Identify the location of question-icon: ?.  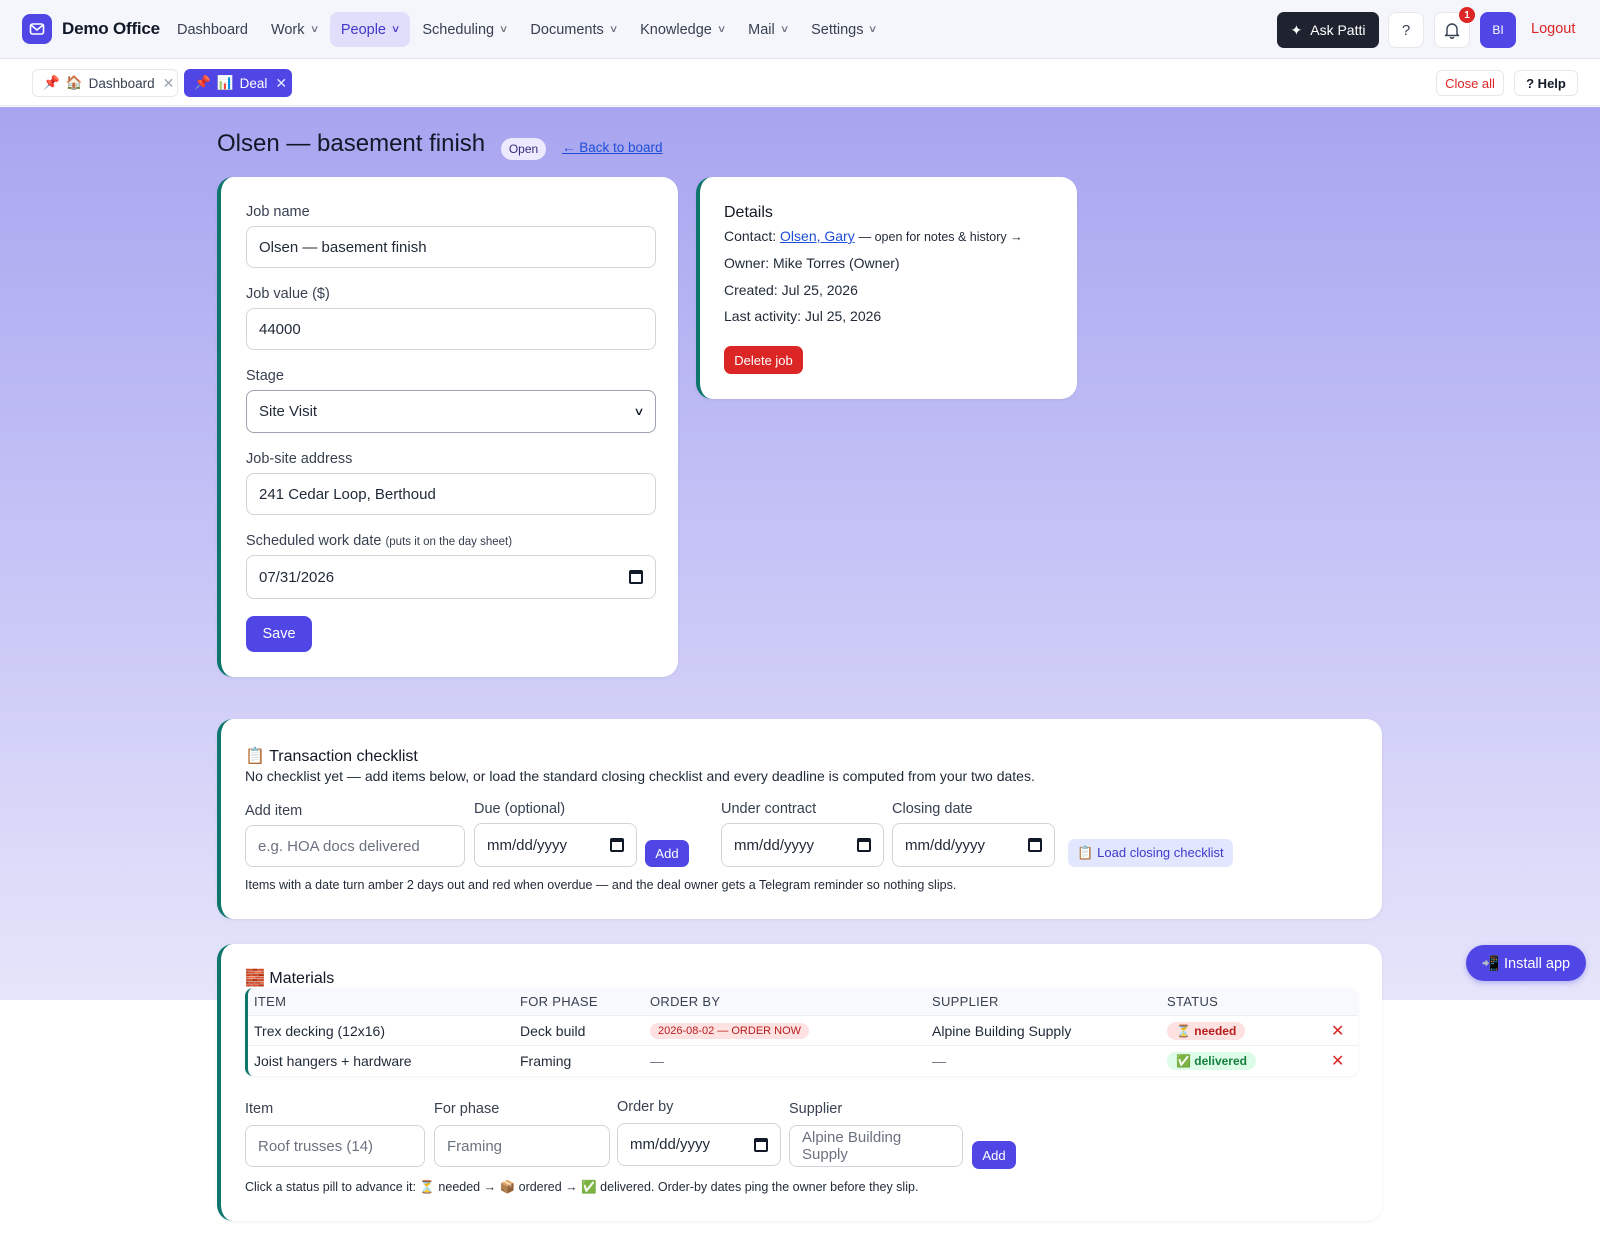
(1406, 30).